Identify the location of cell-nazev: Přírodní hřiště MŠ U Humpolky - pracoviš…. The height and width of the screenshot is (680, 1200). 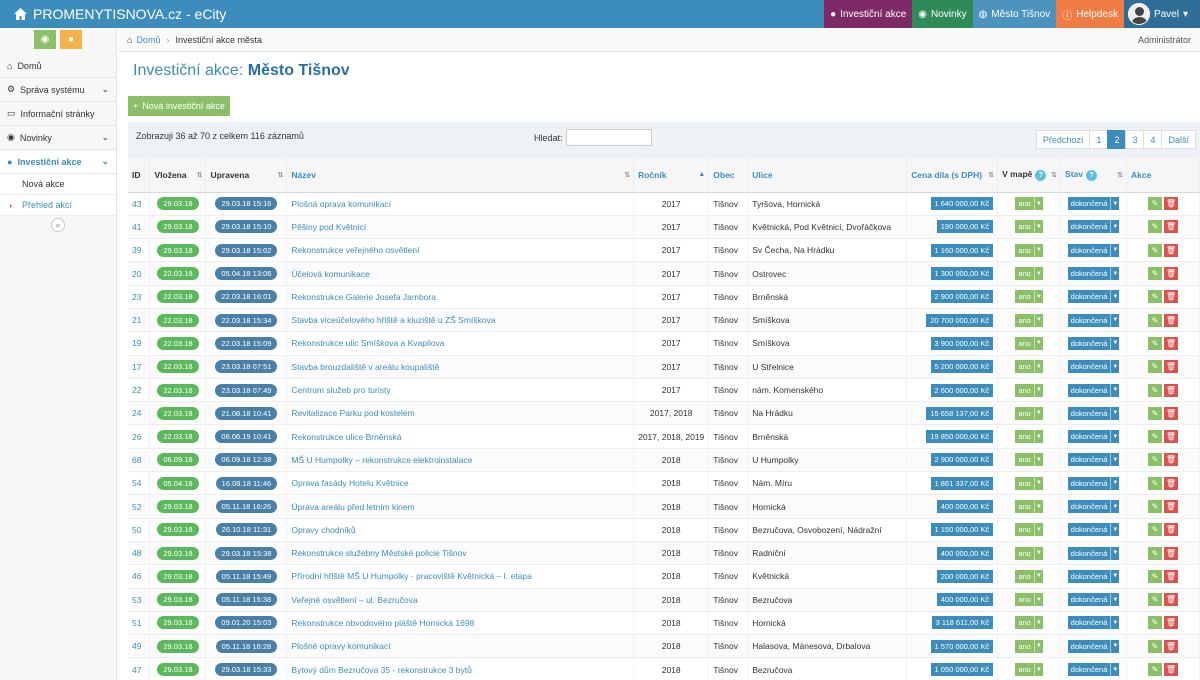
(460, 576).